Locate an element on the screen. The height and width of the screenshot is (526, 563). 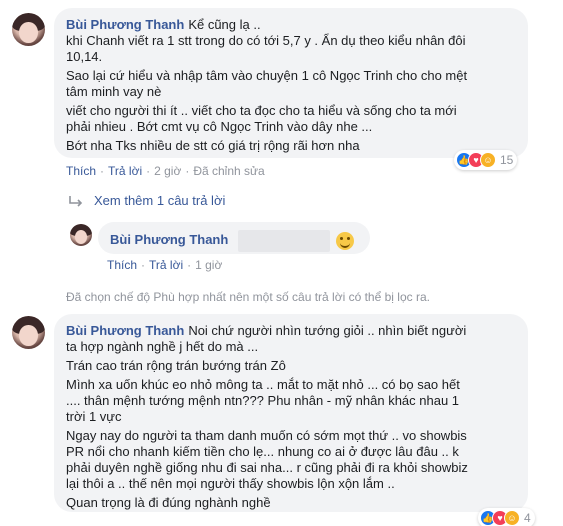
reaction-count: 15 is located at coordinates (507, 160).